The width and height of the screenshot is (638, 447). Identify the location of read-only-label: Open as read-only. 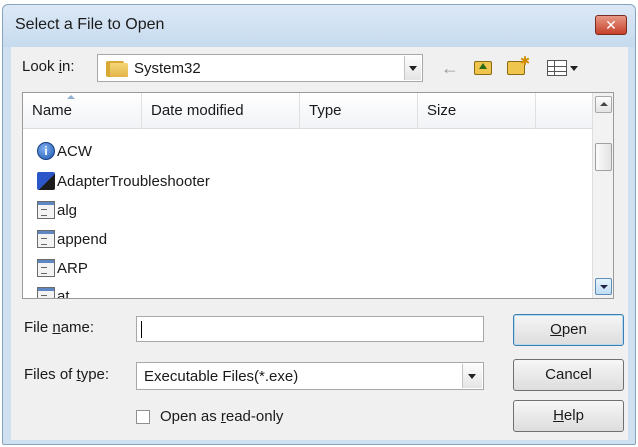
(221, 416).